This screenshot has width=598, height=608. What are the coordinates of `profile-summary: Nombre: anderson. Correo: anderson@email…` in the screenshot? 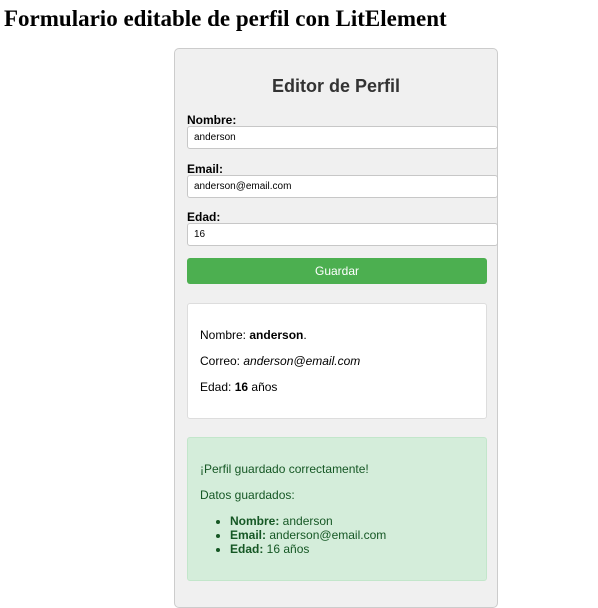 It's located at (337, 361).